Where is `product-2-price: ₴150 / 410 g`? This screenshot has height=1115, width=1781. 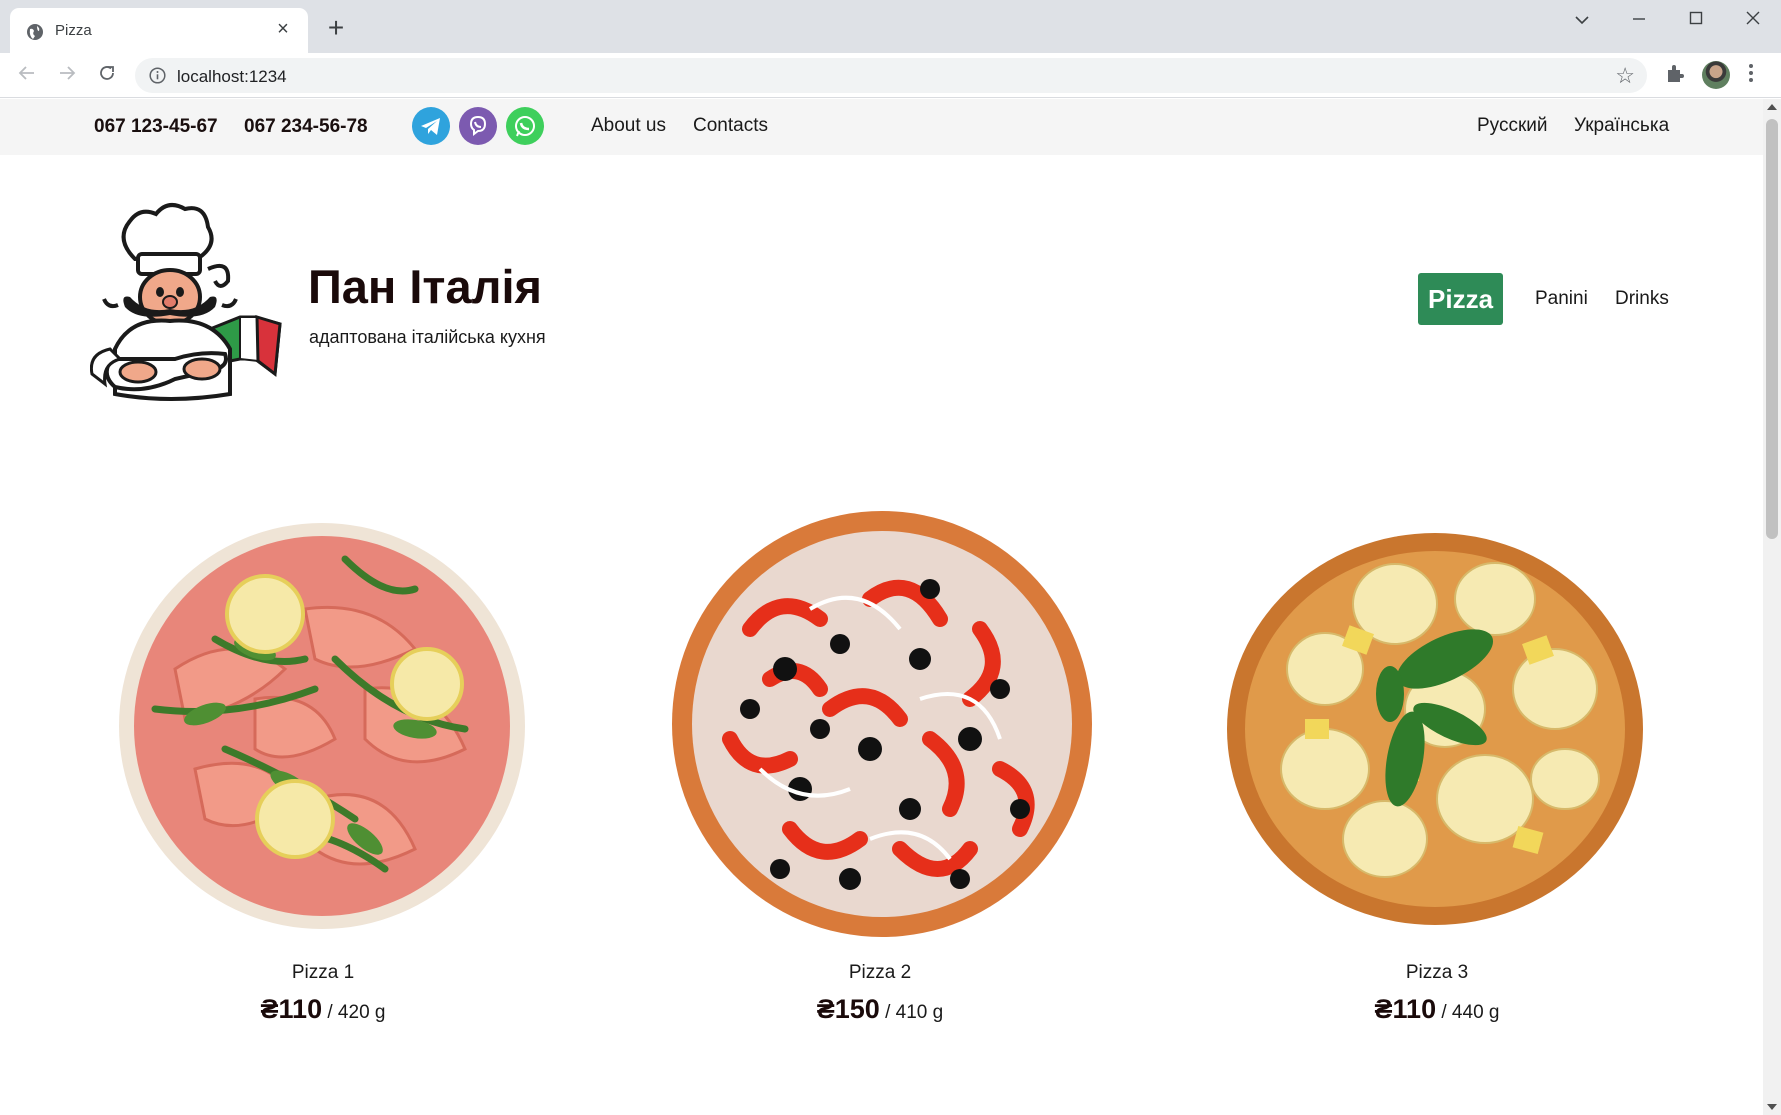 product-2-price: ₴150 / 410 g is located at coordinates (880, 1009).